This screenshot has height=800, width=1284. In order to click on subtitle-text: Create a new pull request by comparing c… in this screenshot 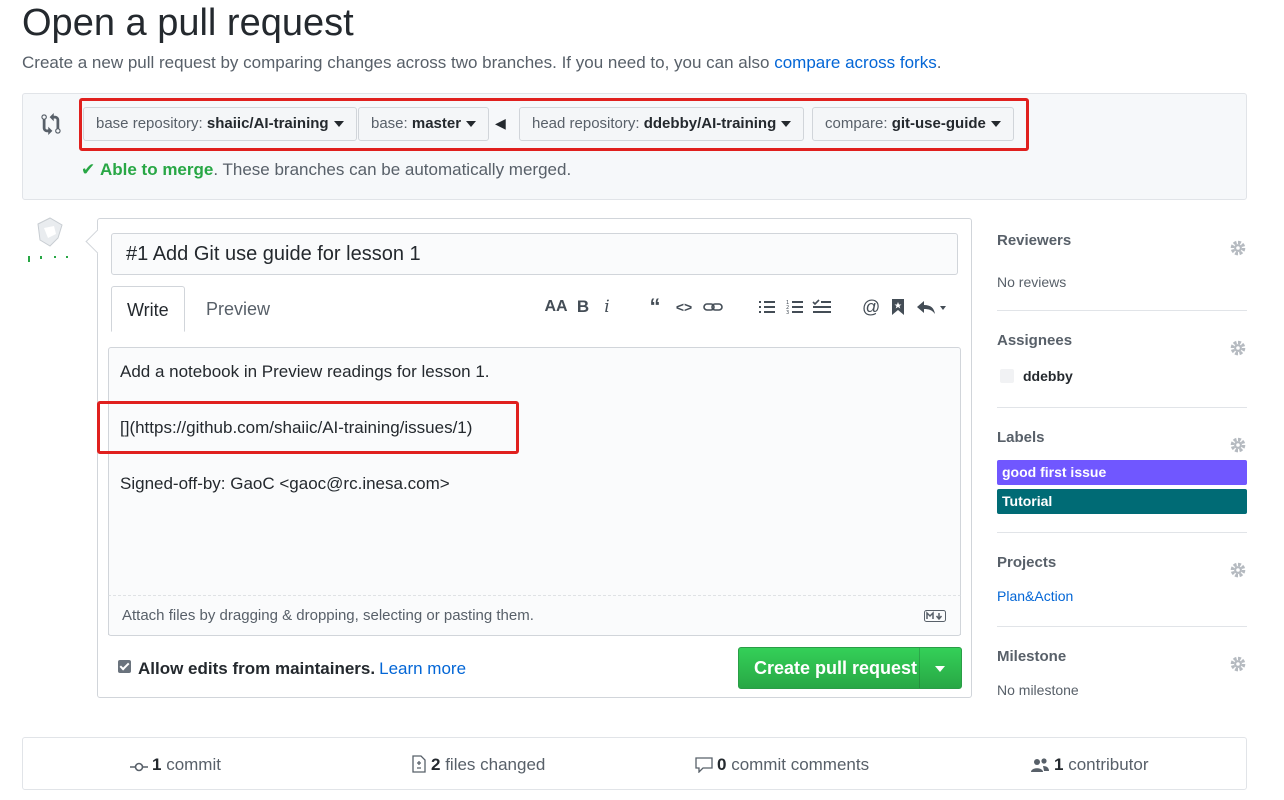, I will do `click(398, 62)`.